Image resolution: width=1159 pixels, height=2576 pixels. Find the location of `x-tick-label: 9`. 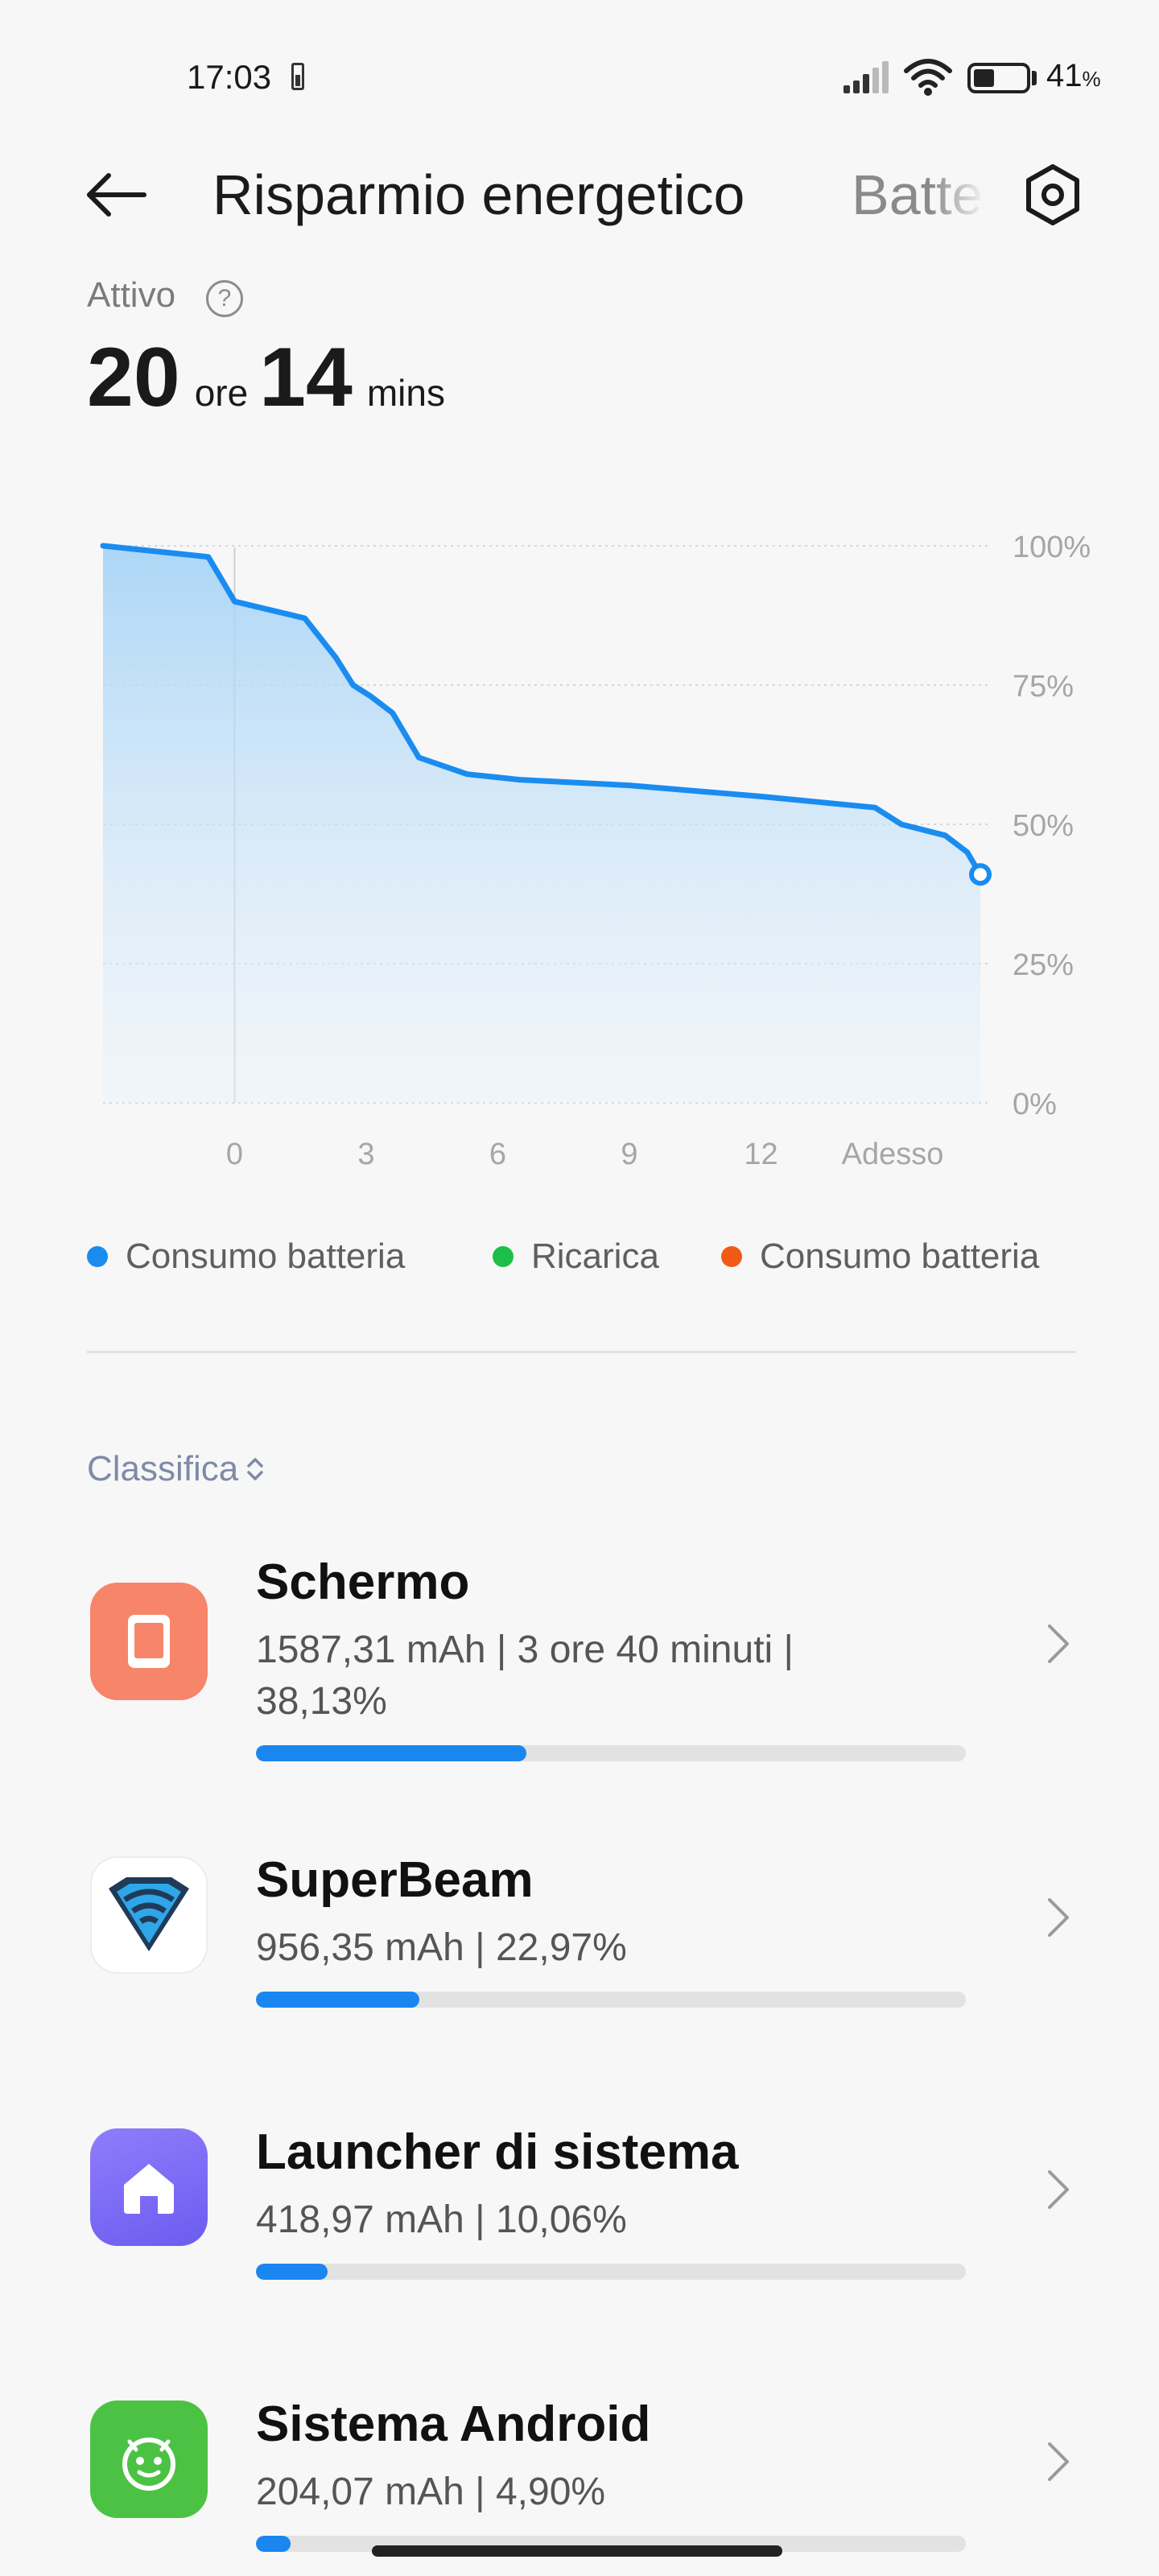

x-tick-label: 9 is located at coordinates (629, 1154).